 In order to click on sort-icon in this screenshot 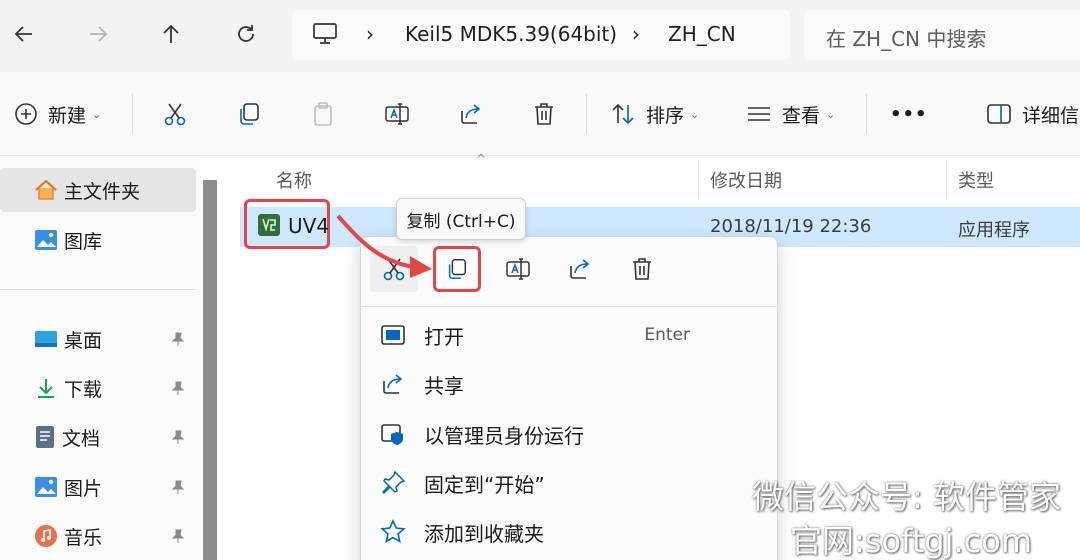, I will do `click(623, 114)`.